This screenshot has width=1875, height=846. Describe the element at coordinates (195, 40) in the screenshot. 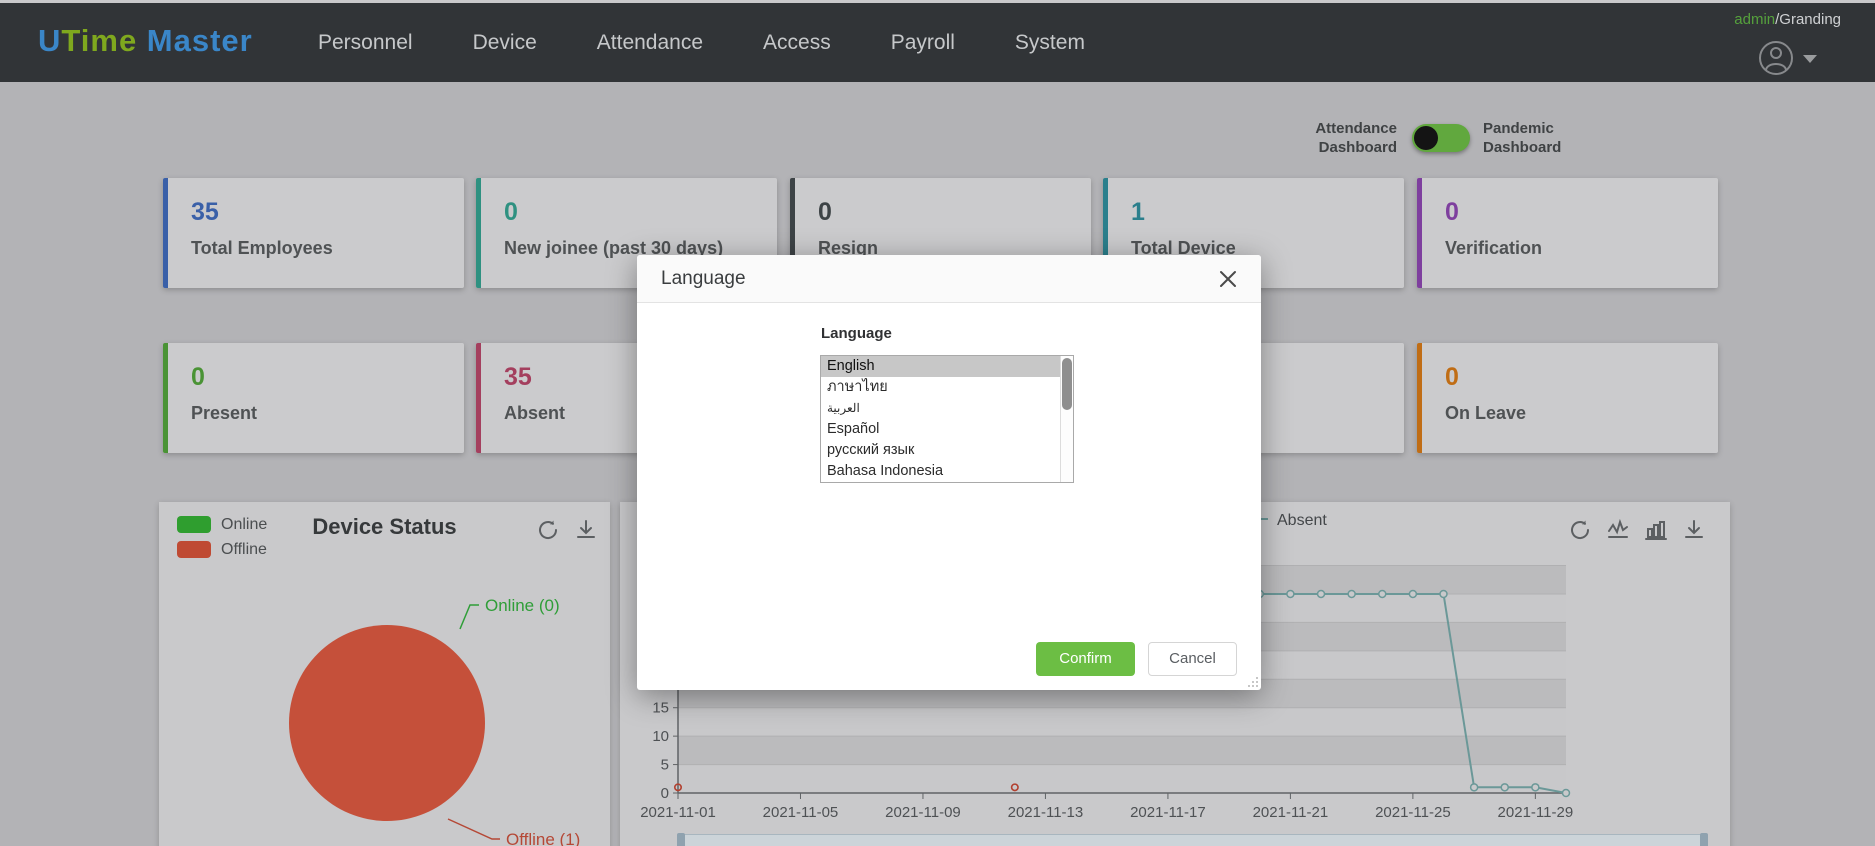

I see `logo-part: Master` at that location.